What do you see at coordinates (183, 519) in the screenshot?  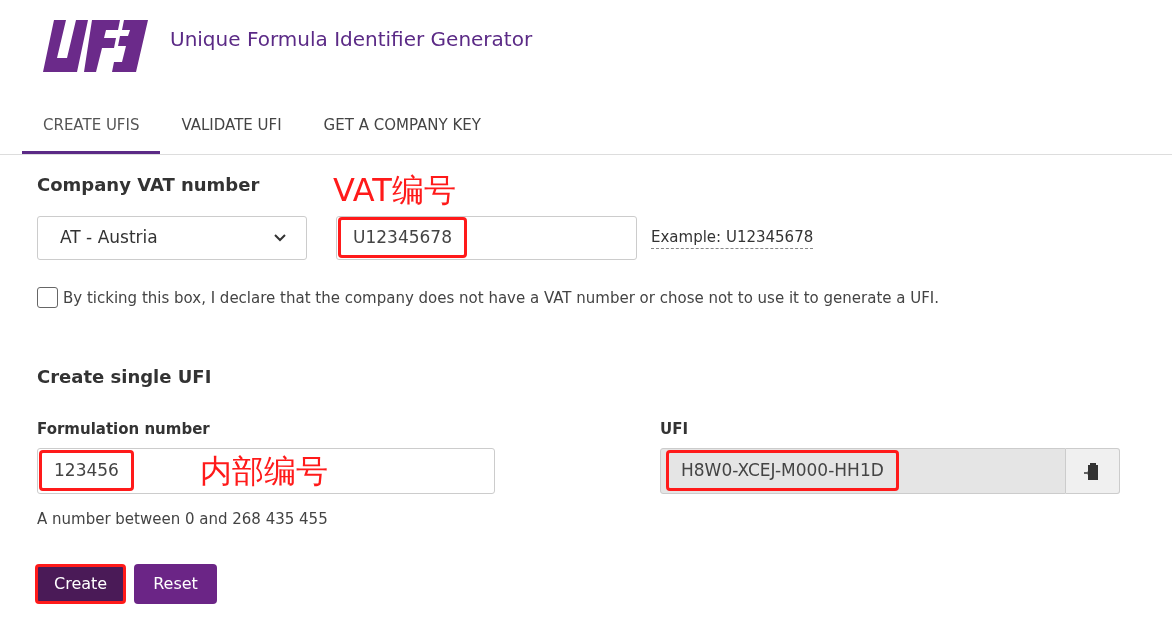 I see `help-text: A number between 0 and 268 435 455` at bounding box center [183, 519].